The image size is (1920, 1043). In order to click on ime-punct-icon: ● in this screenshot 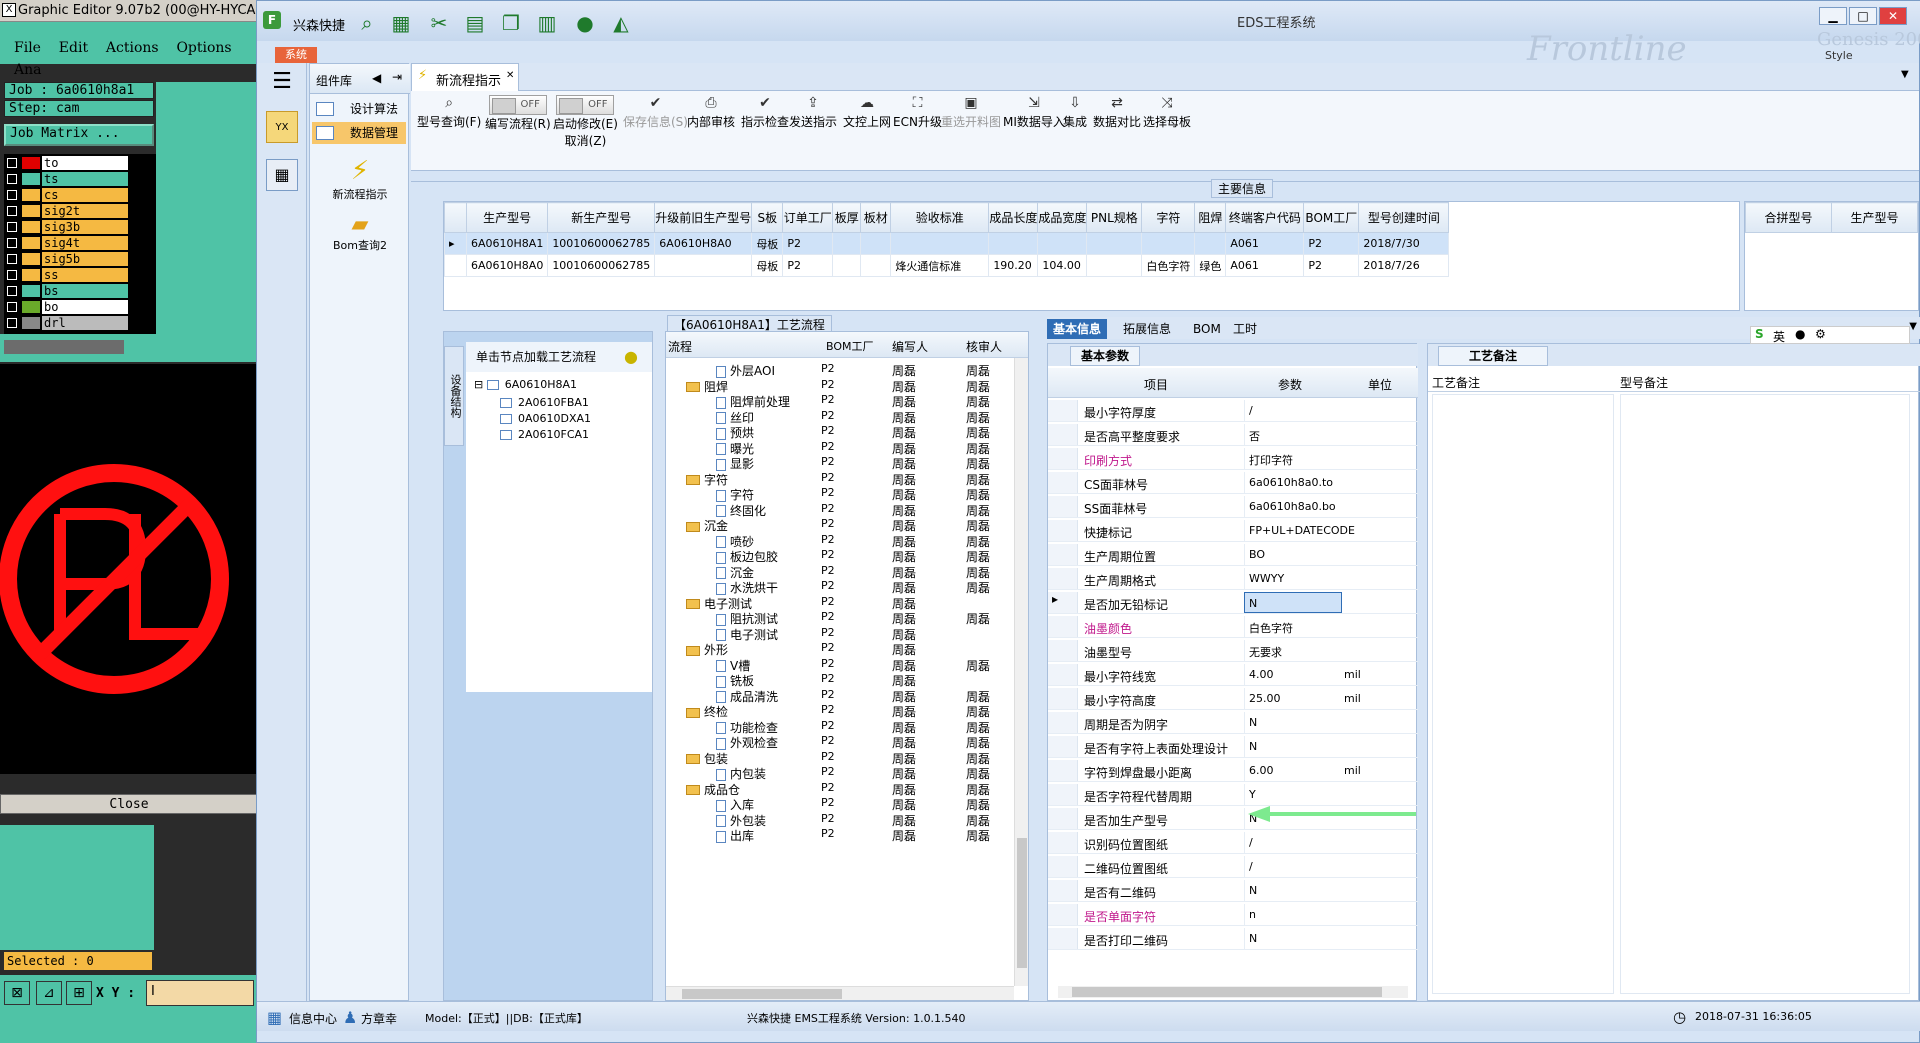, I will do `click(1800, 334)`.